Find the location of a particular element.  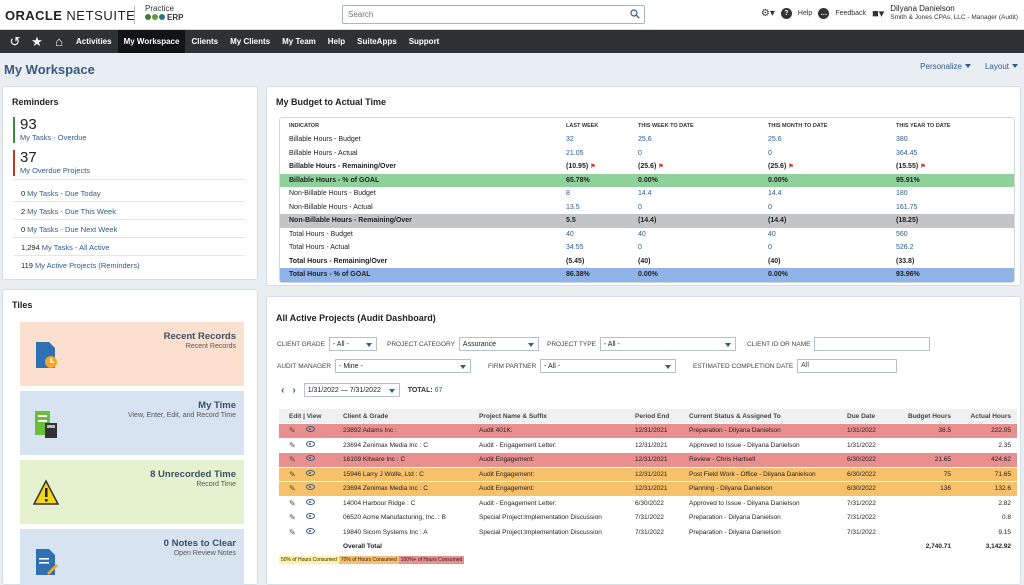

project-type-filter: PROJECT TYPE - All - is located at coordinates (641, 344).